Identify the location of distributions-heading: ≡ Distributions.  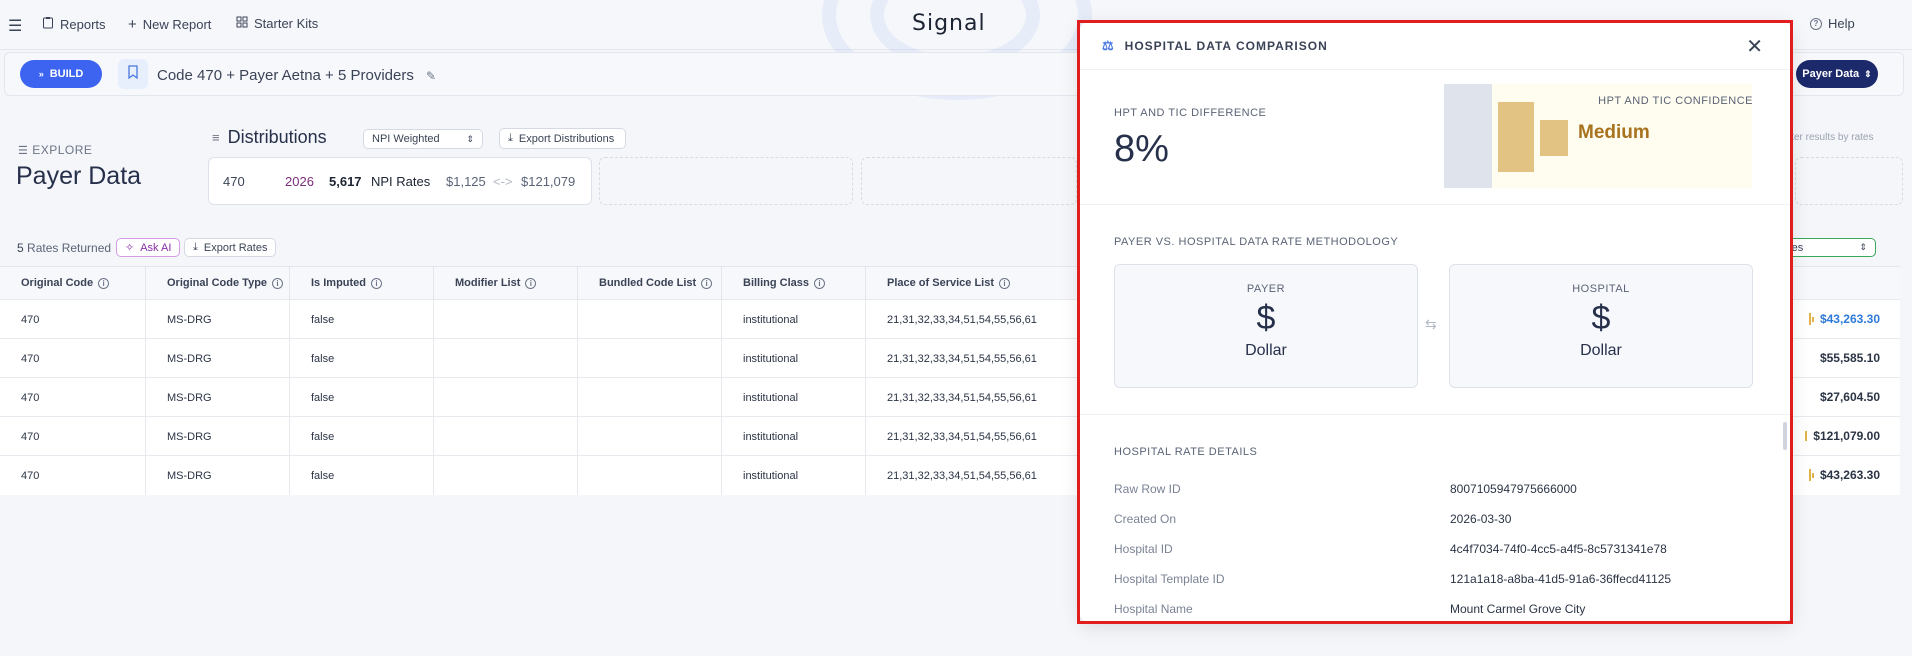
(269, 137).